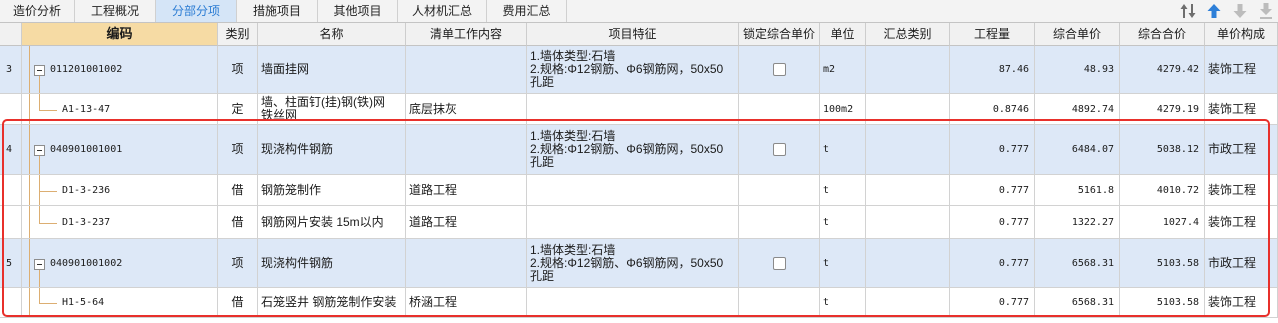  What do you see at coordinates (1077, 109) in the screenshot?
I see `unit-price-cell: 4892.74` at bounding box center [1077, 109].